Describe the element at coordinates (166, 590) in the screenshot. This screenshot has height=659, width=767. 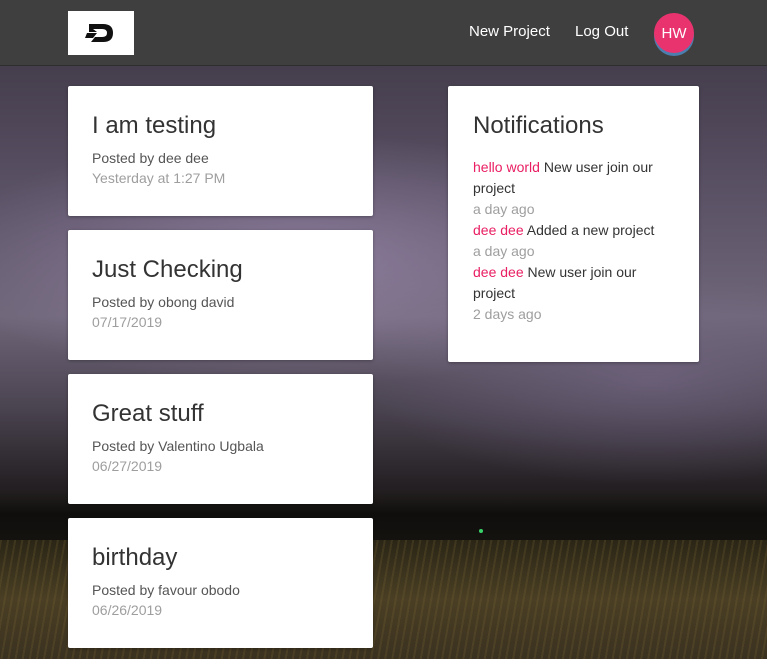
I see `post-author: Posted by favour obodo` at that location.